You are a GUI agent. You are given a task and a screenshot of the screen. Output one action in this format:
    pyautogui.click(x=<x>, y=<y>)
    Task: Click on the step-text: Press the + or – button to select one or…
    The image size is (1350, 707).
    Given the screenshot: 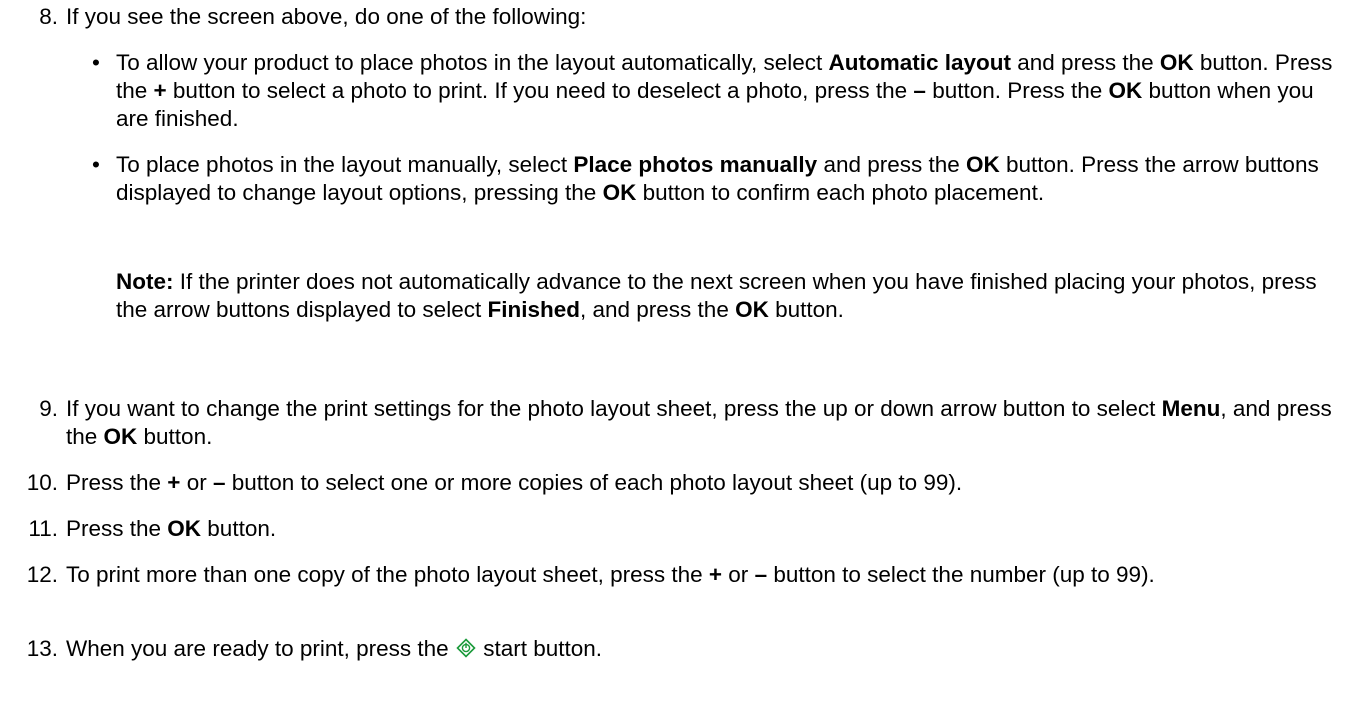 What is the action you would take?
    pyautogui.click(x=514, y=482)
    